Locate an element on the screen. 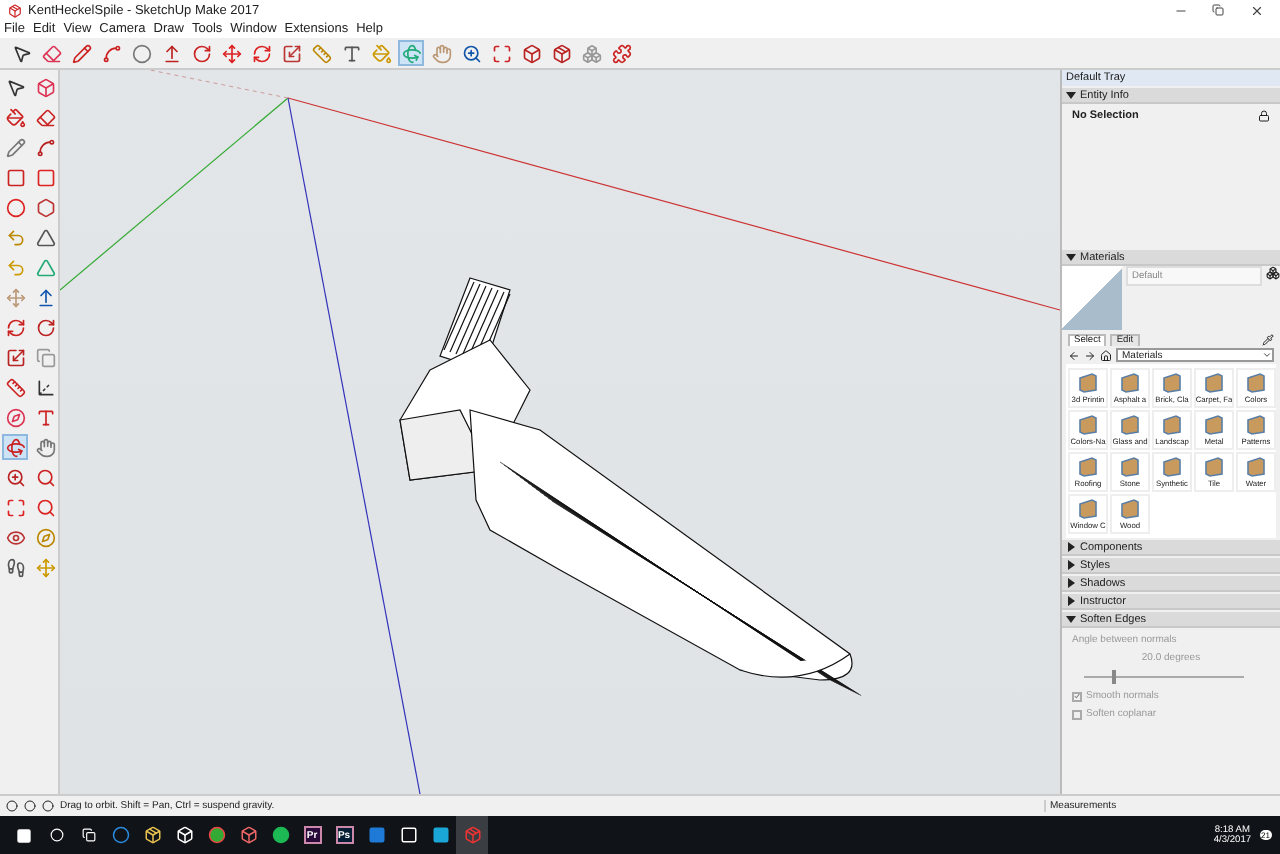 This screenshot has height=854, width=1280. tape-measure-icon is located at coordinates (15, 387).